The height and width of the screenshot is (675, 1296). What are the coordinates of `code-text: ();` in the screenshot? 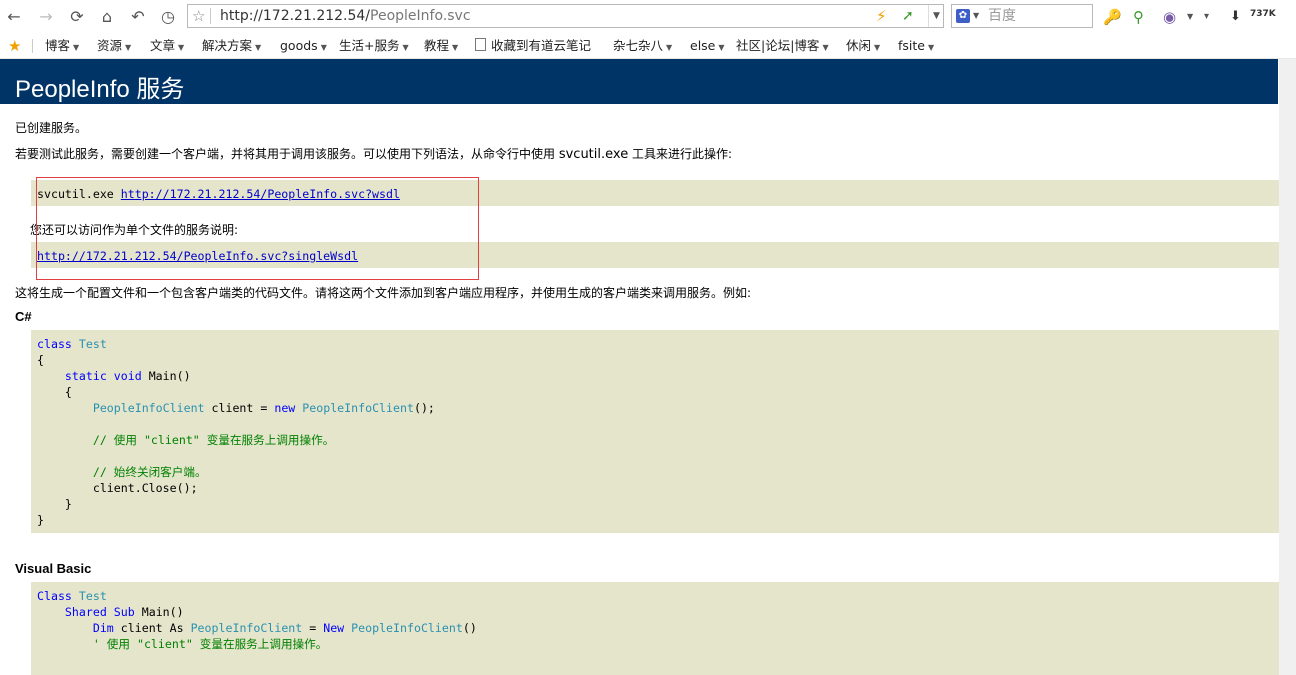 It's located at (424, 408).